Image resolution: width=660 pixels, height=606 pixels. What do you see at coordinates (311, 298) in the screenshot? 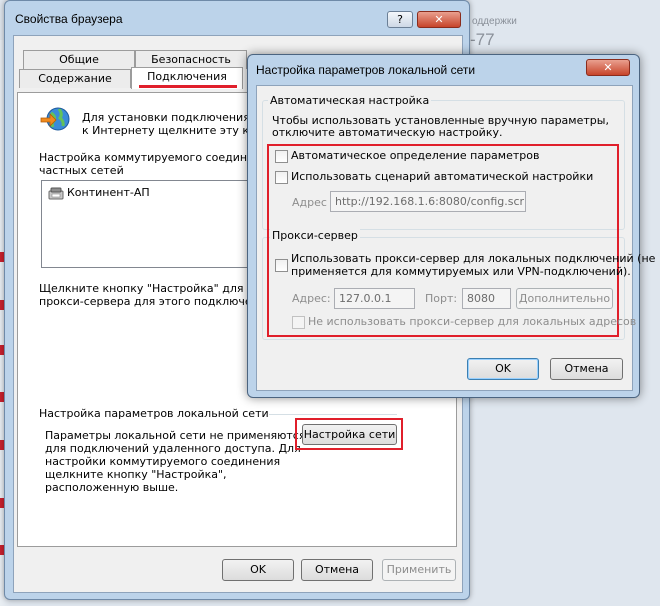
I see `proxy-address-label: Адрес:` at bounding box center [311, 298].